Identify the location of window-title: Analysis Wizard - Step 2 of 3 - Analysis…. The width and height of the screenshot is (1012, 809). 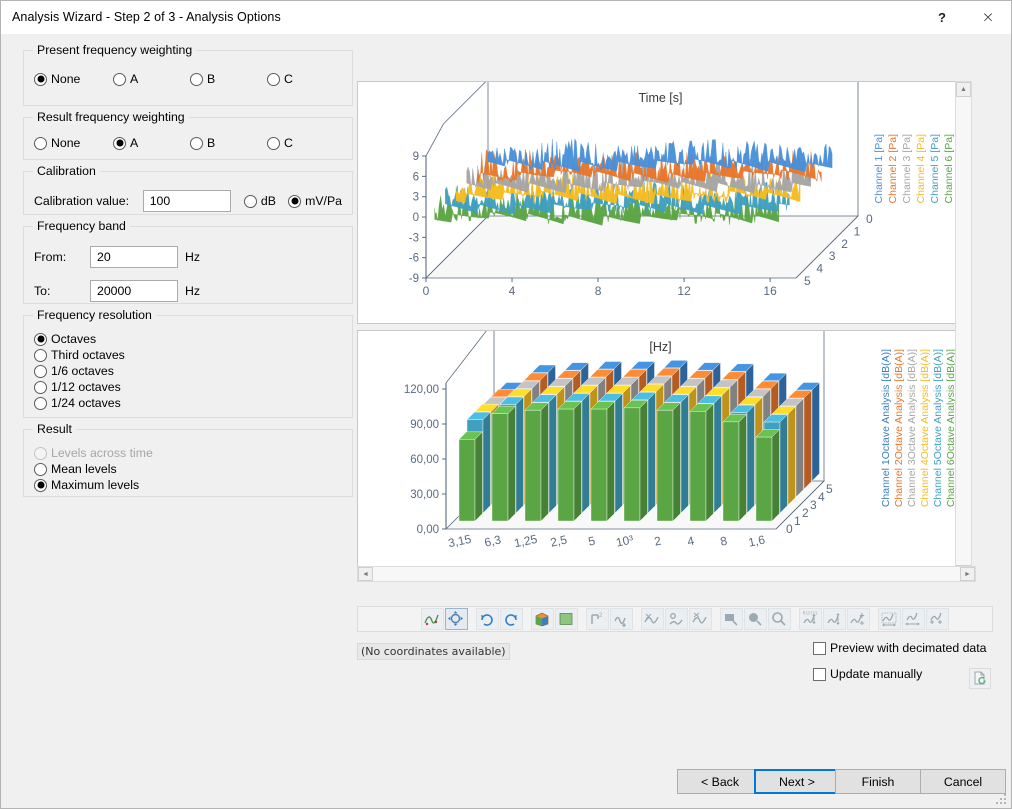
(146, 17).